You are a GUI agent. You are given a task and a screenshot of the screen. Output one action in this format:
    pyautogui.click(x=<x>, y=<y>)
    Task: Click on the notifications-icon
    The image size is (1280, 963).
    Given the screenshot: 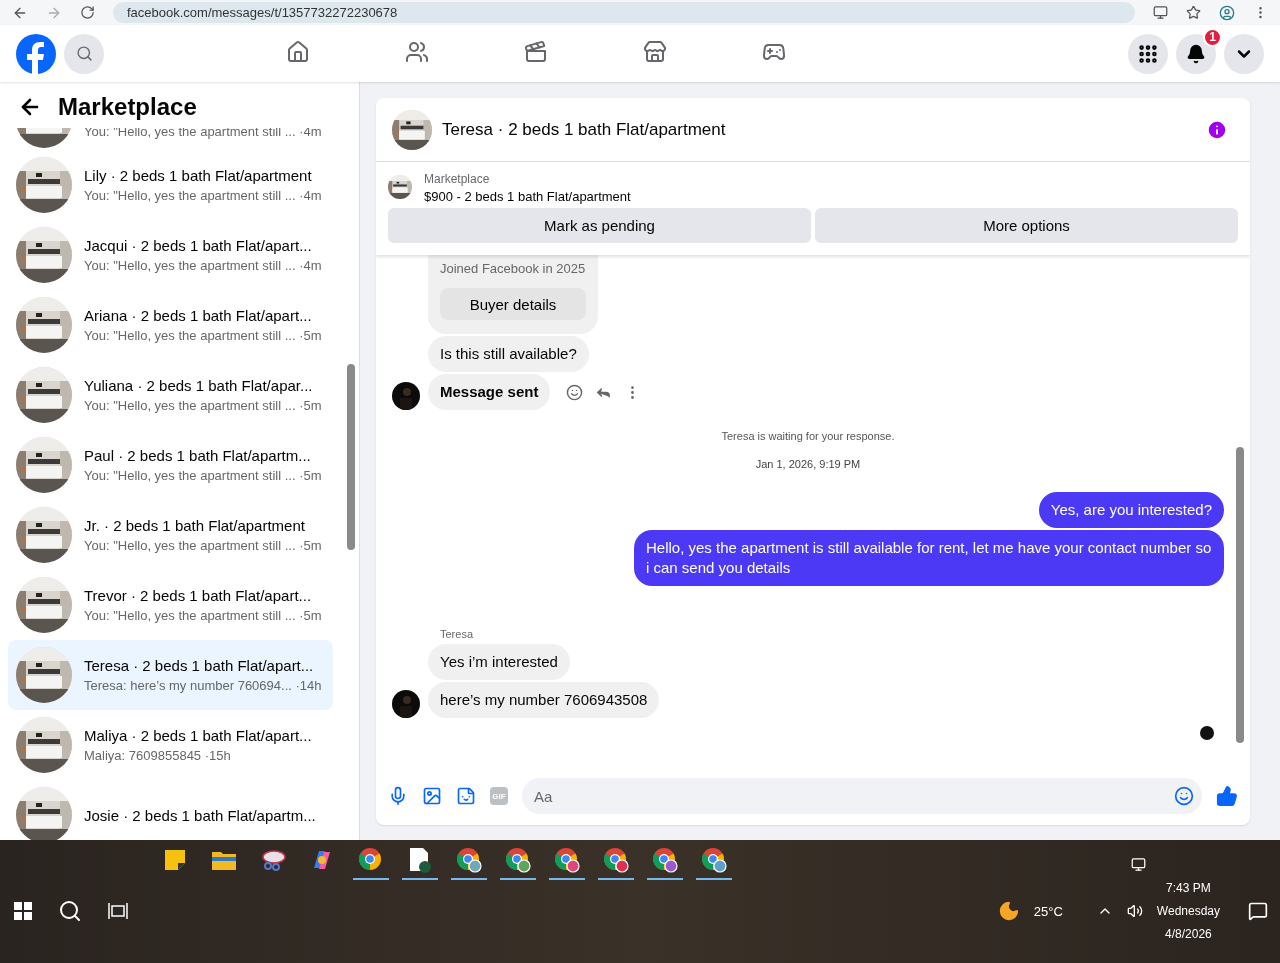 What is the action you would take?
    pyautogui.click(x=1258, y=911)
    